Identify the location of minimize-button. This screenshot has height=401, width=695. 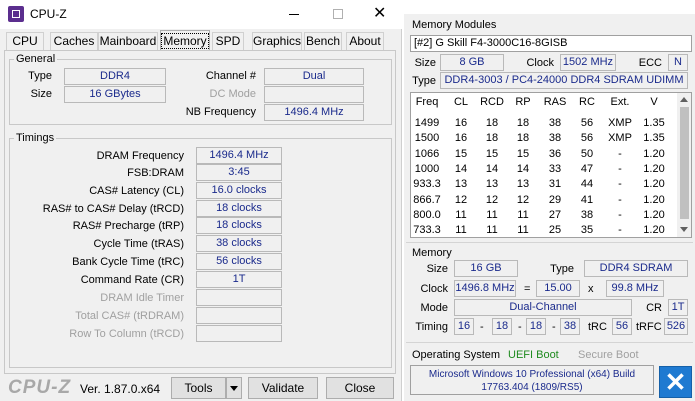
(294, 14).